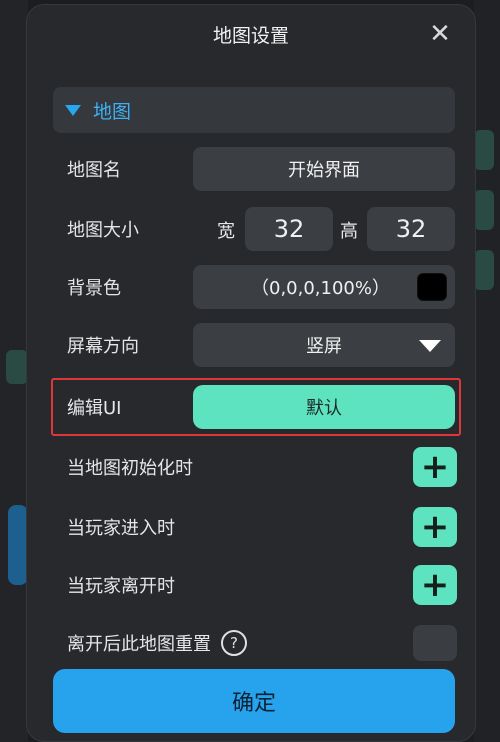 The width and height of the screenshot is (500, 742). What do you see at coordinates (320, 288) in the screenshot?
I see `background-color-value: （0,0,0,100%）` at bounding box center [320, 288].